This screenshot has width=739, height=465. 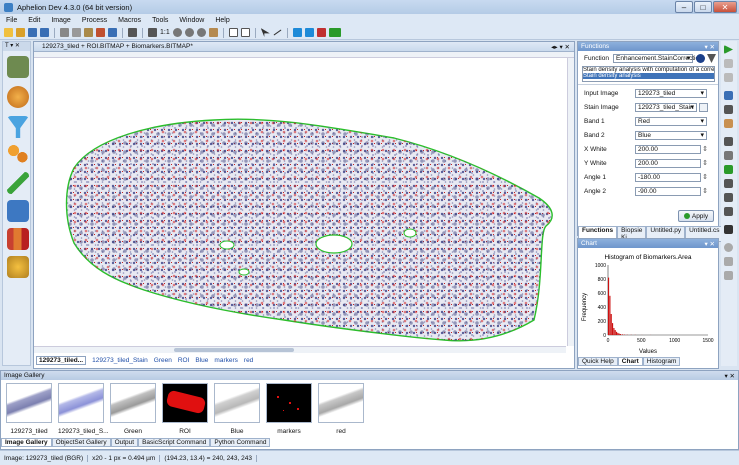 I want to click on save-all-icon, so click(x=44, y=32).